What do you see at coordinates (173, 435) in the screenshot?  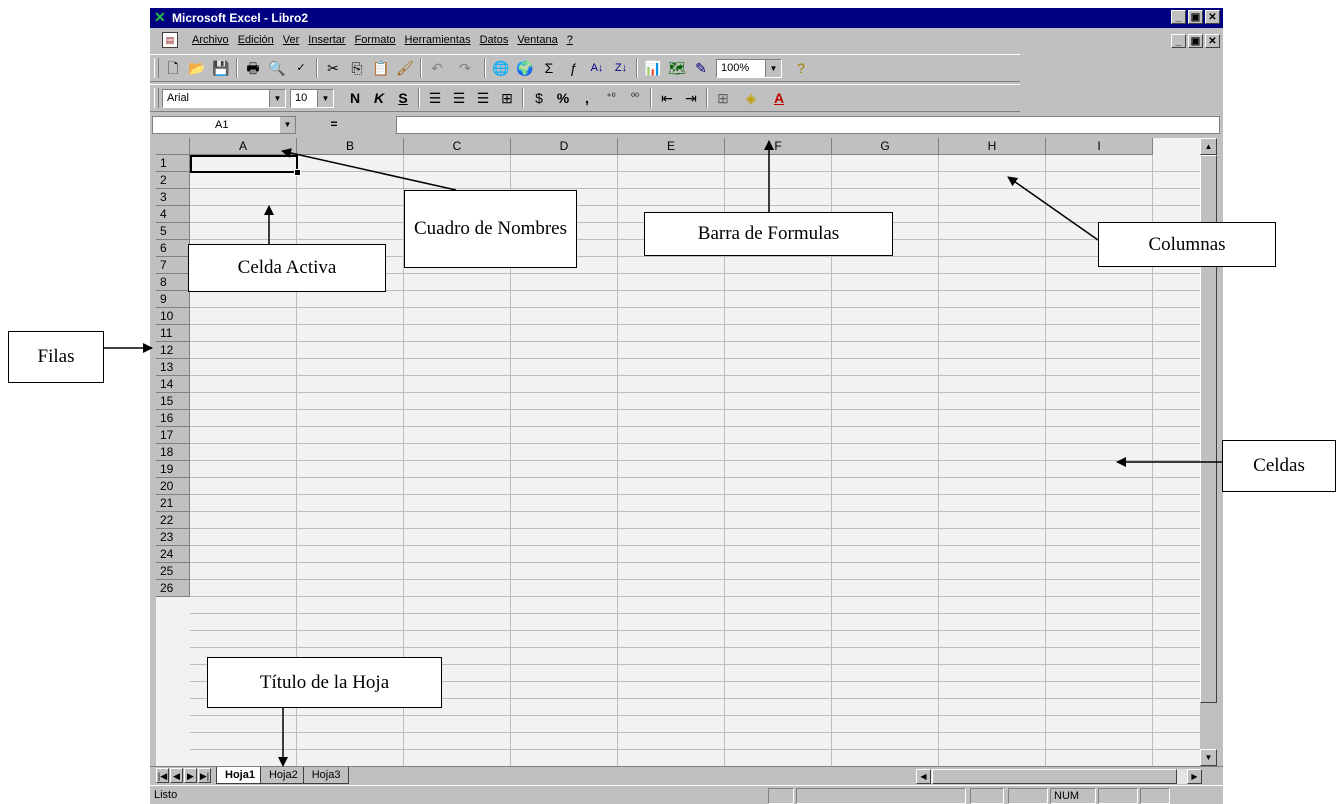 I see `row-header: 17` at bounding box center [173, 435].